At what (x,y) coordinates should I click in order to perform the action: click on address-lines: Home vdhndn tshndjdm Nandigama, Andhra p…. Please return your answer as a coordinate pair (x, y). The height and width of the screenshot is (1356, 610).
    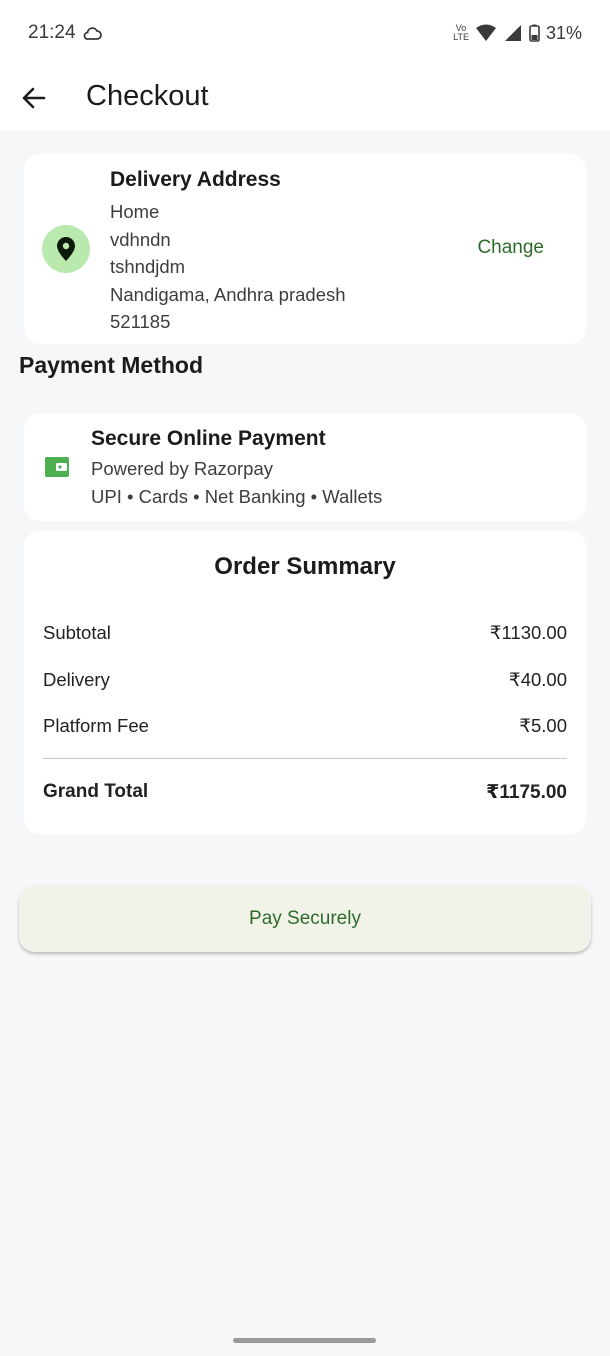
    Looking at the image, I should click on (228, 267).